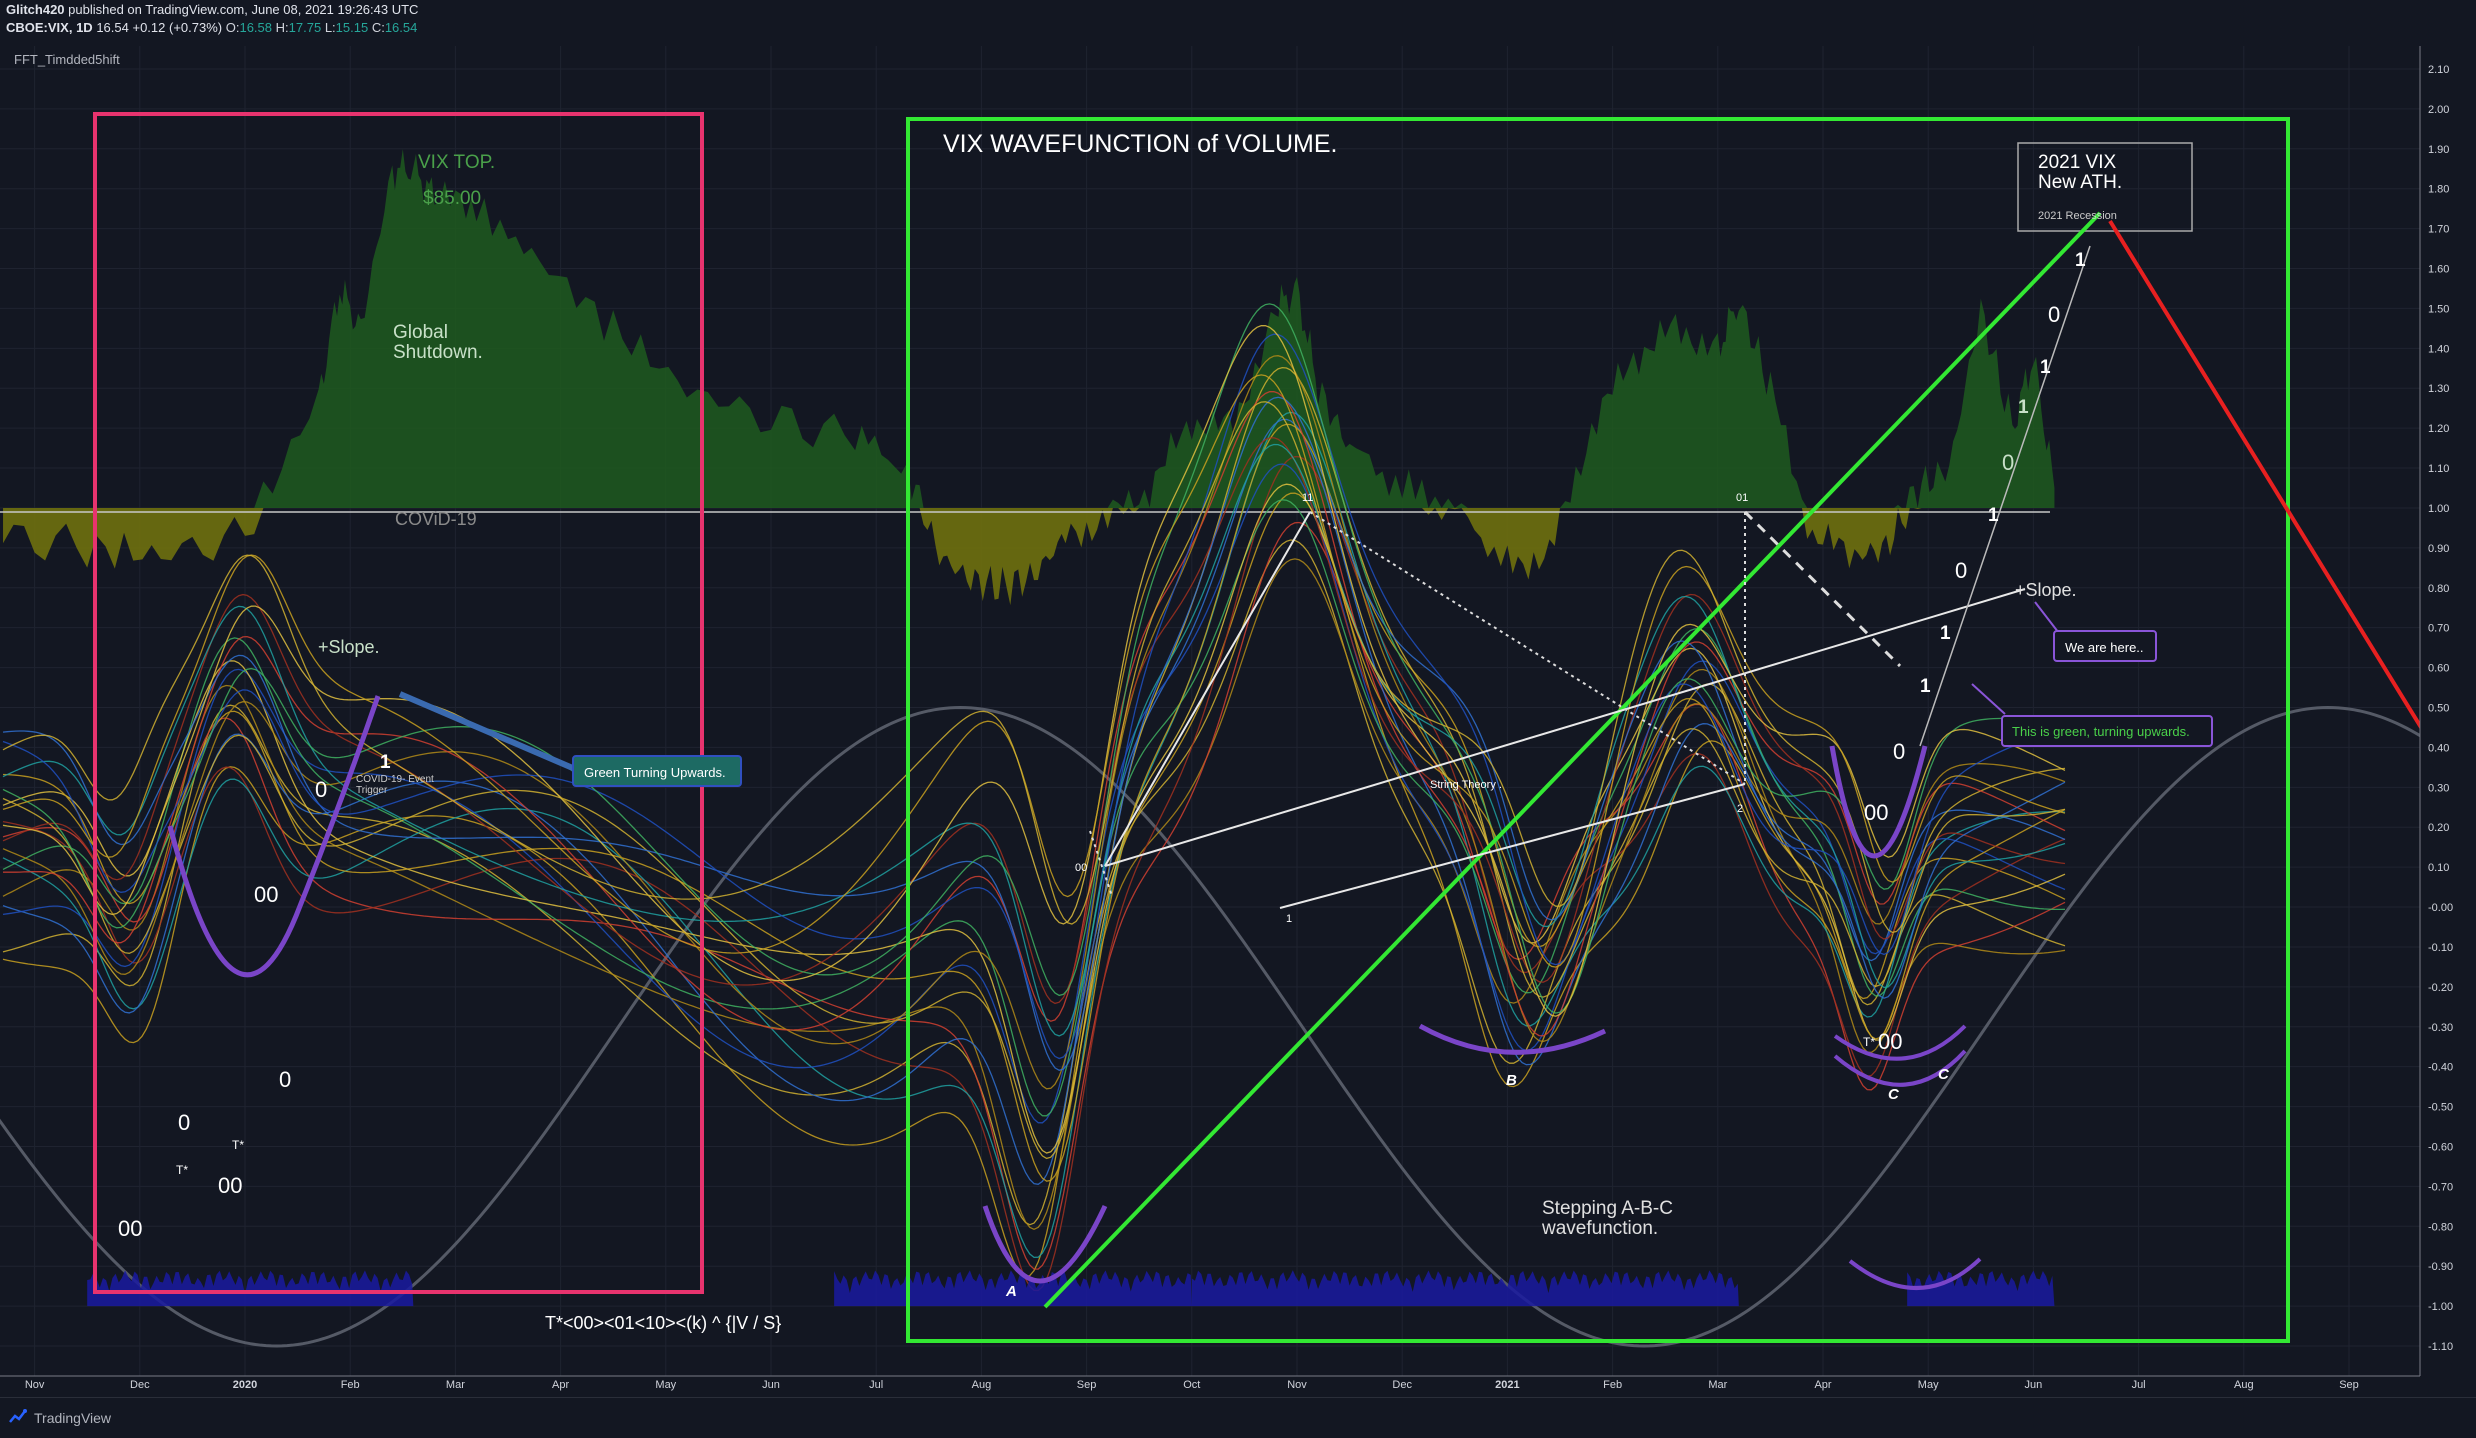 This screenshot has width=2476, height=1438. Describe the element at coordinates (456, 162) in the screenshot. I see `vix-top-label: VIX TOP.` at that location.